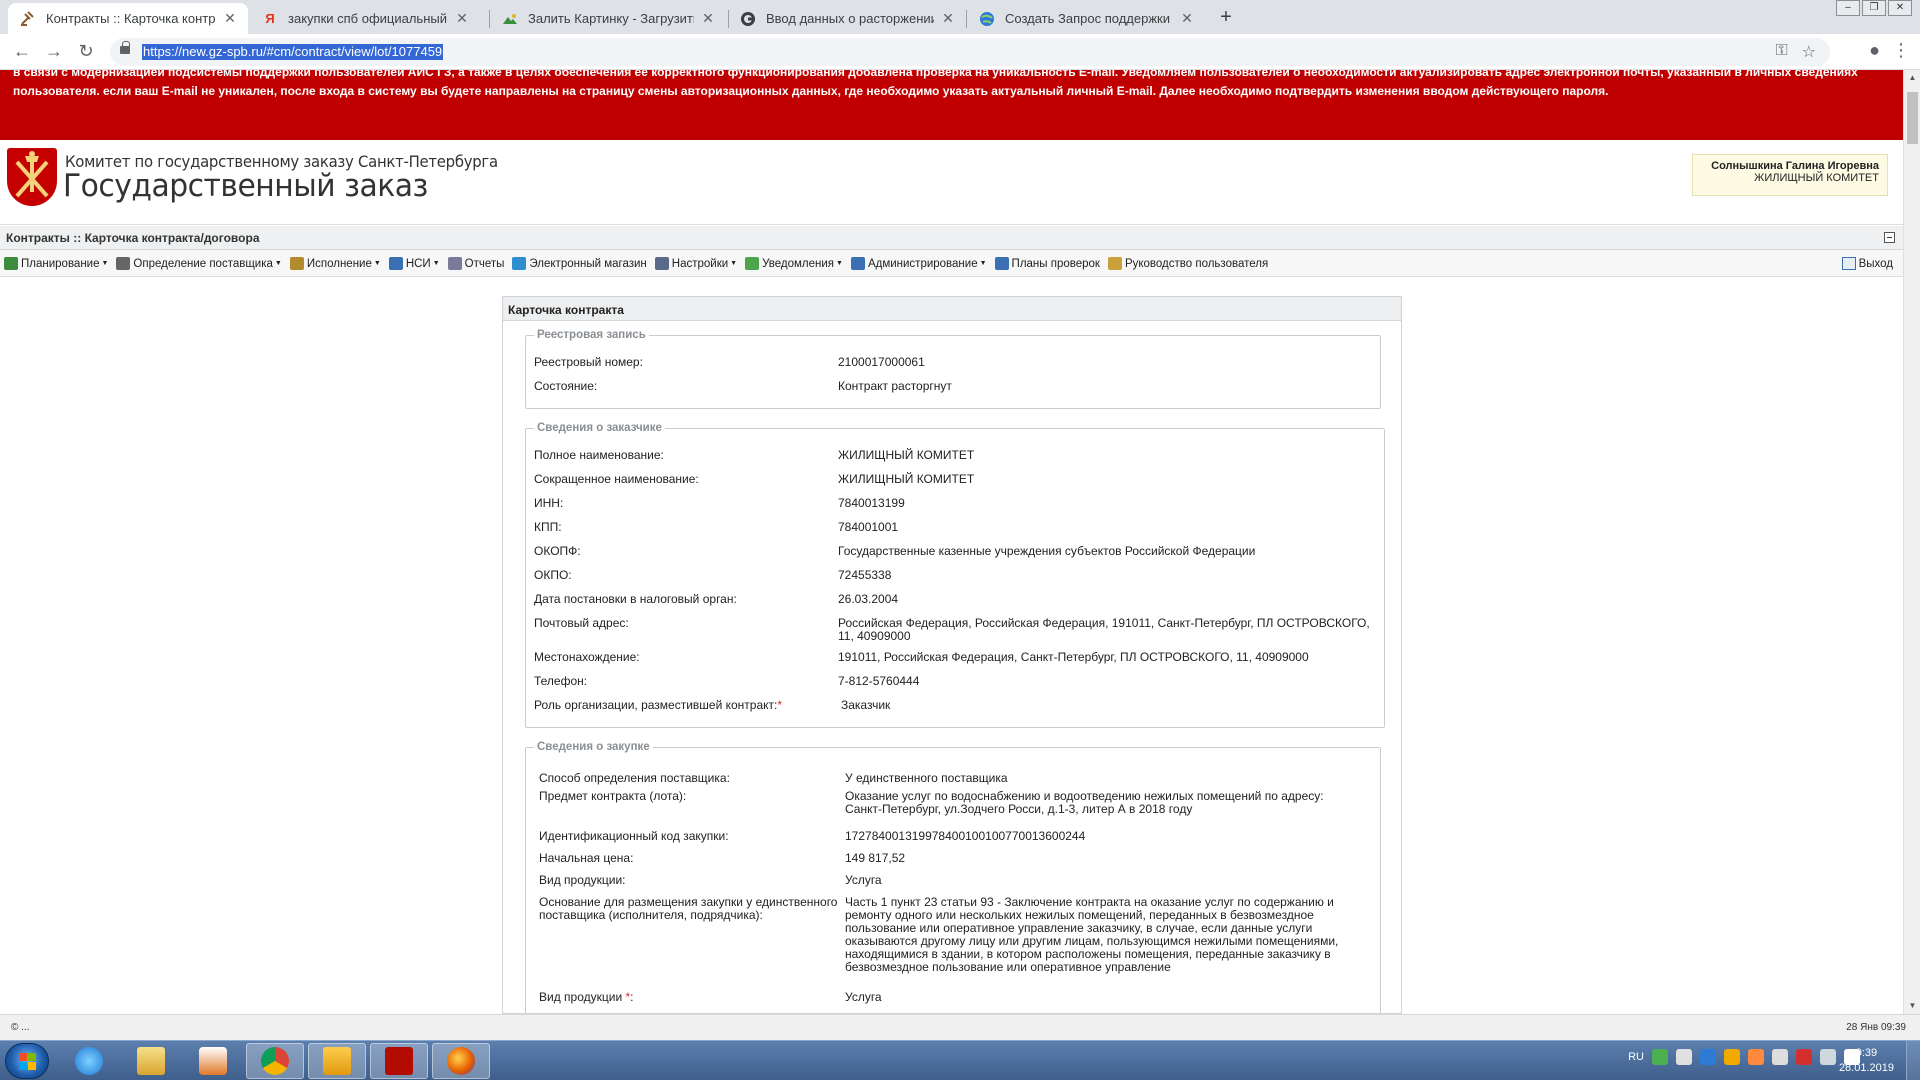 The width and height of the screenshot is (1920, 1080). I want to click on start-button, so click(27, 1061).